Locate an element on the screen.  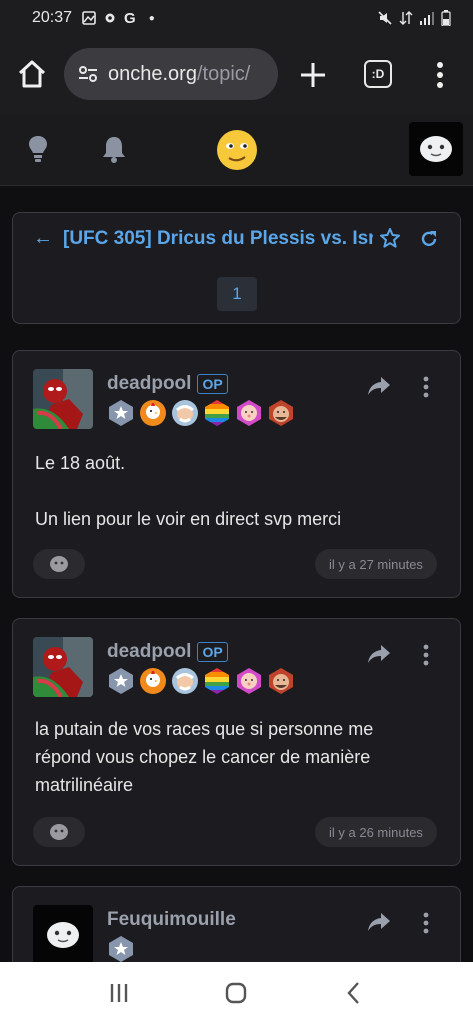
user-avatar-button is located at coordinates (436, 149).